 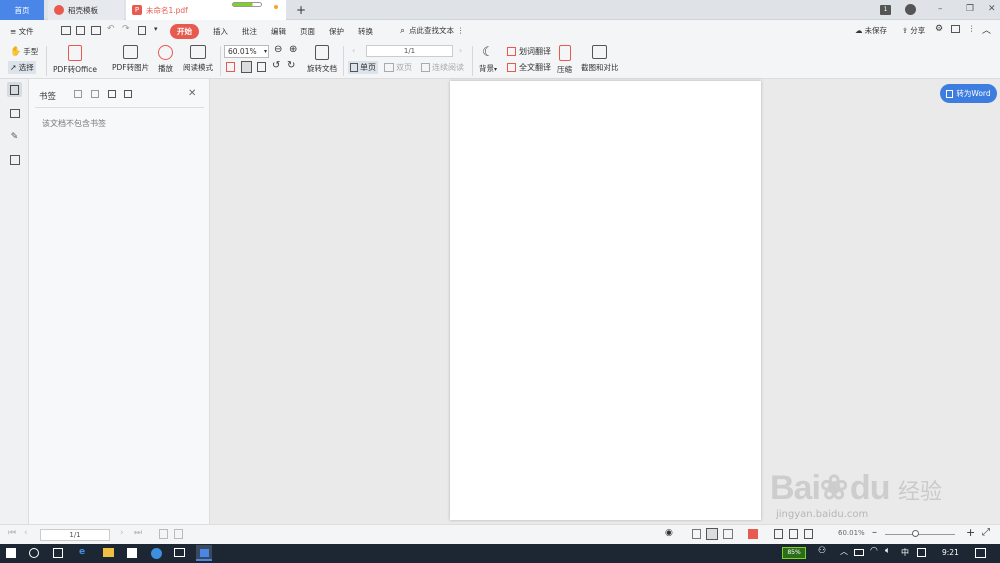 I want to click on restore-button: ❐, so click(x=970, y=9).